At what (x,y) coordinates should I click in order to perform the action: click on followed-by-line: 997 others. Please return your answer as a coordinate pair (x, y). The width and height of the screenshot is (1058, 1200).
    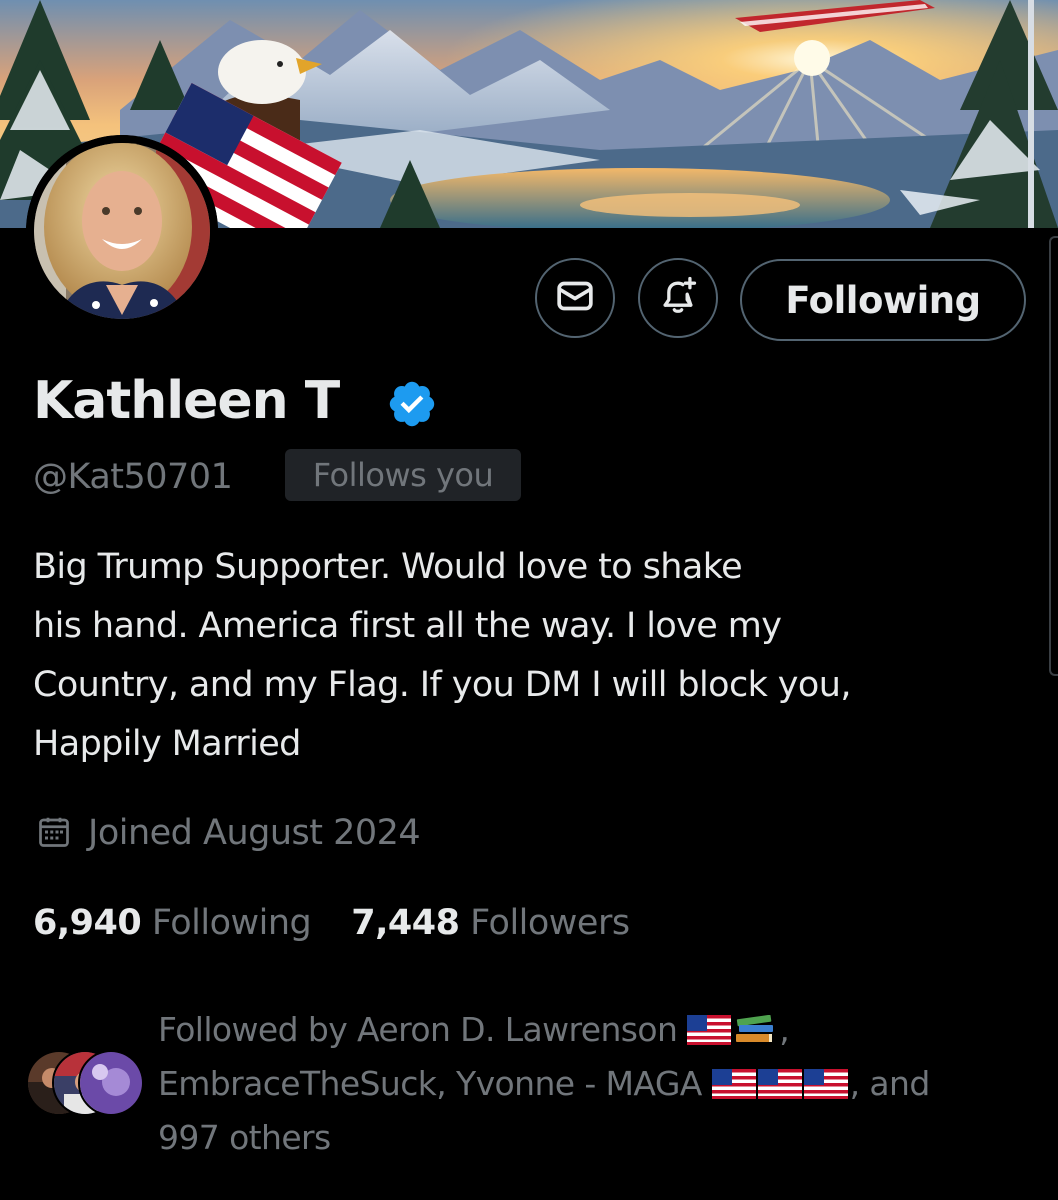
    Looking at the image, I should click on (598, 1138).